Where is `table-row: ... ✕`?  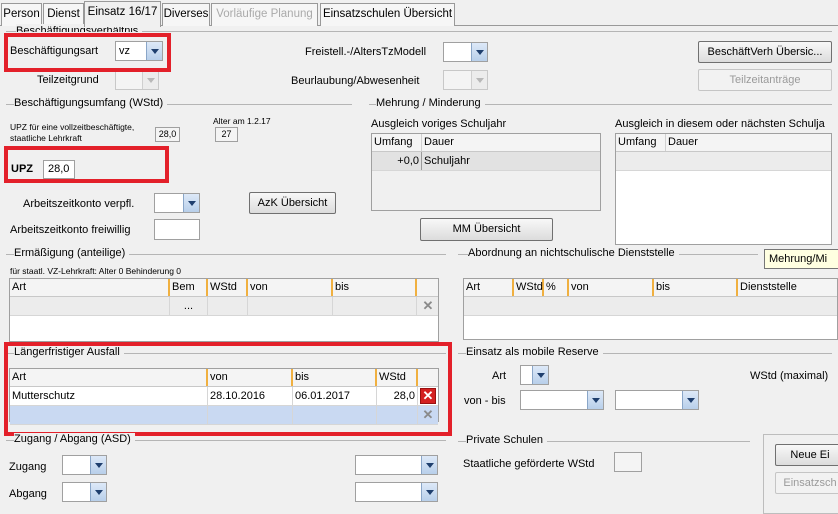 table-row: ... ✕ is located at coordinates (224, 306).